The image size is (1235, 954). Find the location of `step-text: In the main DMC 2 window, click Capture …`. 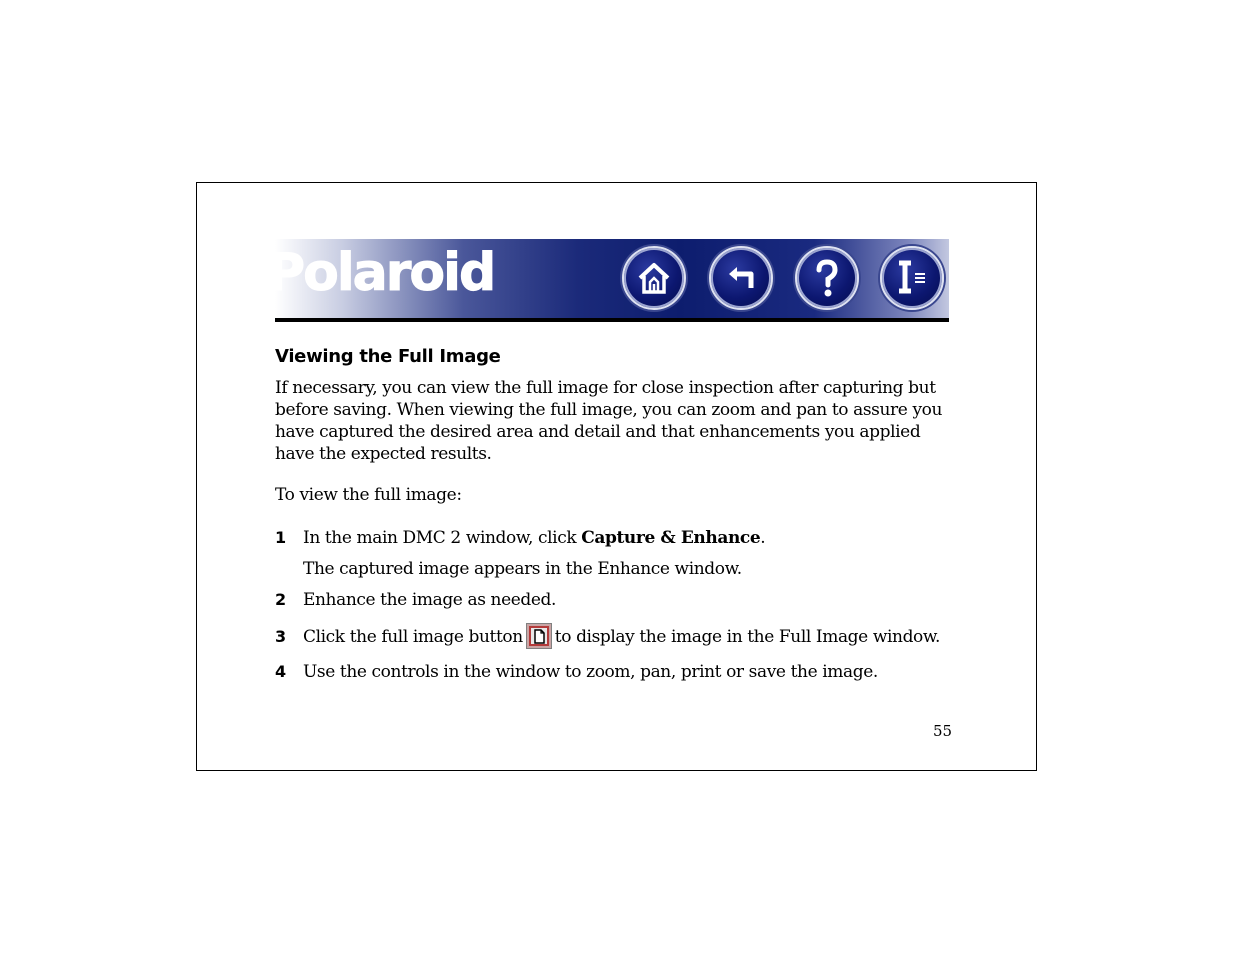

step-text: In the main DMC 2 window, click Capture … is located at coordinates (534, 538).